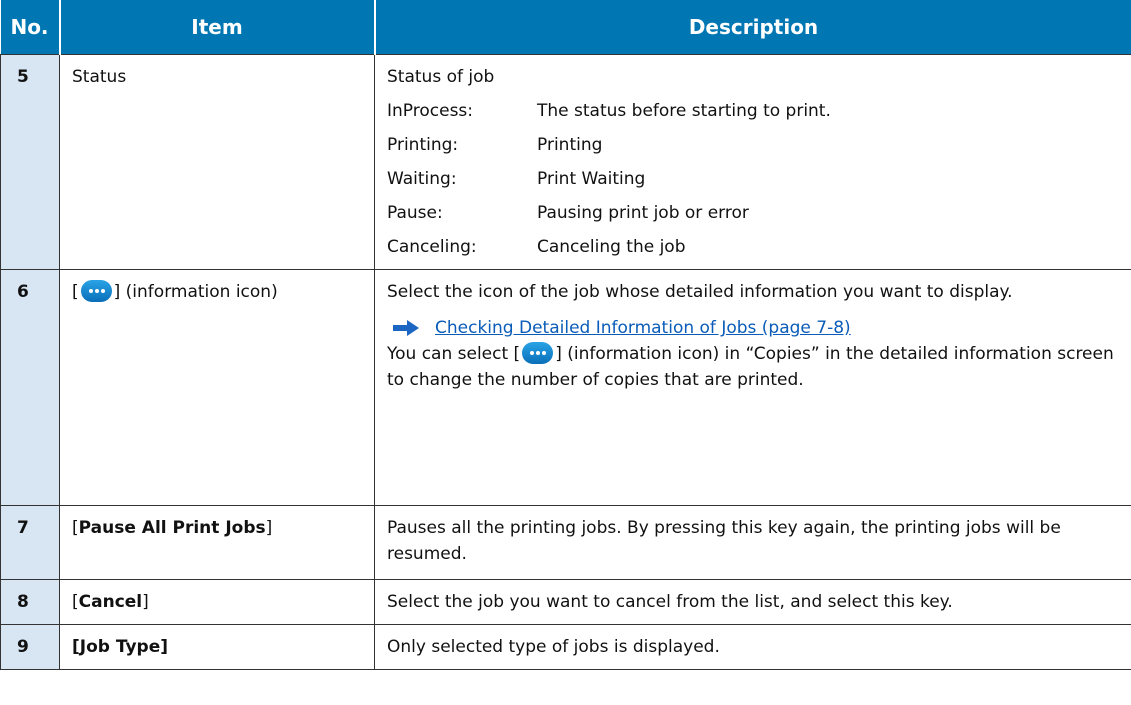  Describe the element at coordinates (422, 179) in the screenshot. I see `status-key: Waiting:` at that location.